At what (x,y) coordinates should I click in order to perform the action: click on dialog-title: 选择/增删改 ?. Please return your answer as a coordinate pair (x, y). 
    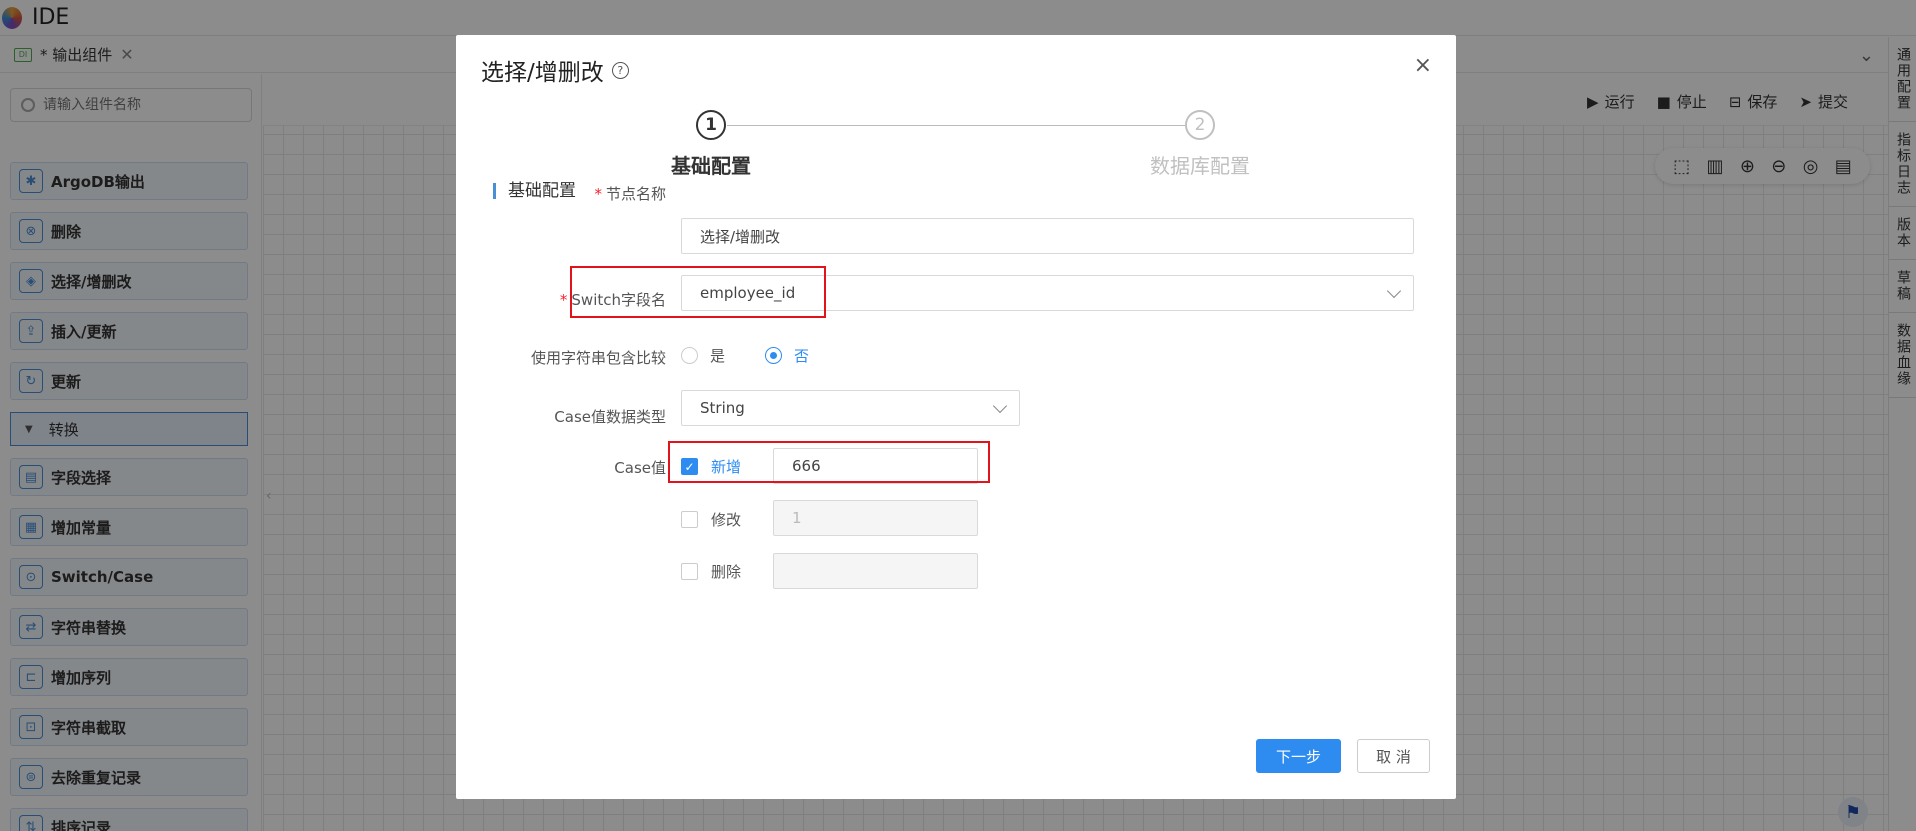
    Looking at the image, I should click on (555, 70).